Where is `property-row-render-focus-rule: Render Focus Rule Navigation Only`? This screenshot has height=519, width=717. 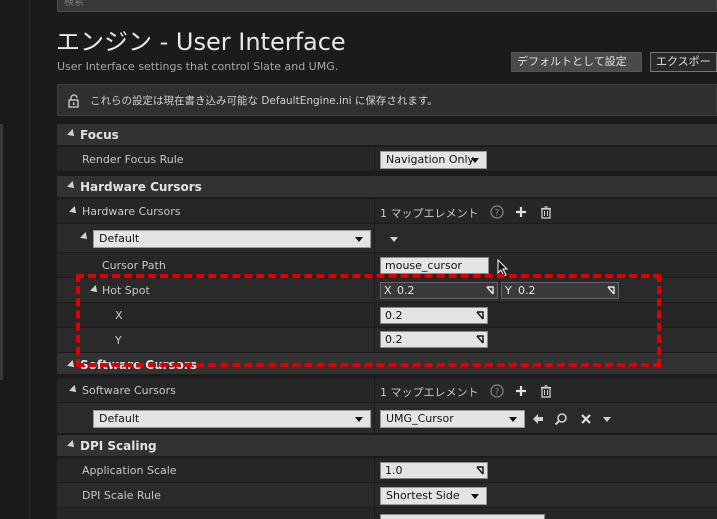
property-row-render-focus-rule: Render Focus Rule Navigation Only is located at coordinates (387, 158).